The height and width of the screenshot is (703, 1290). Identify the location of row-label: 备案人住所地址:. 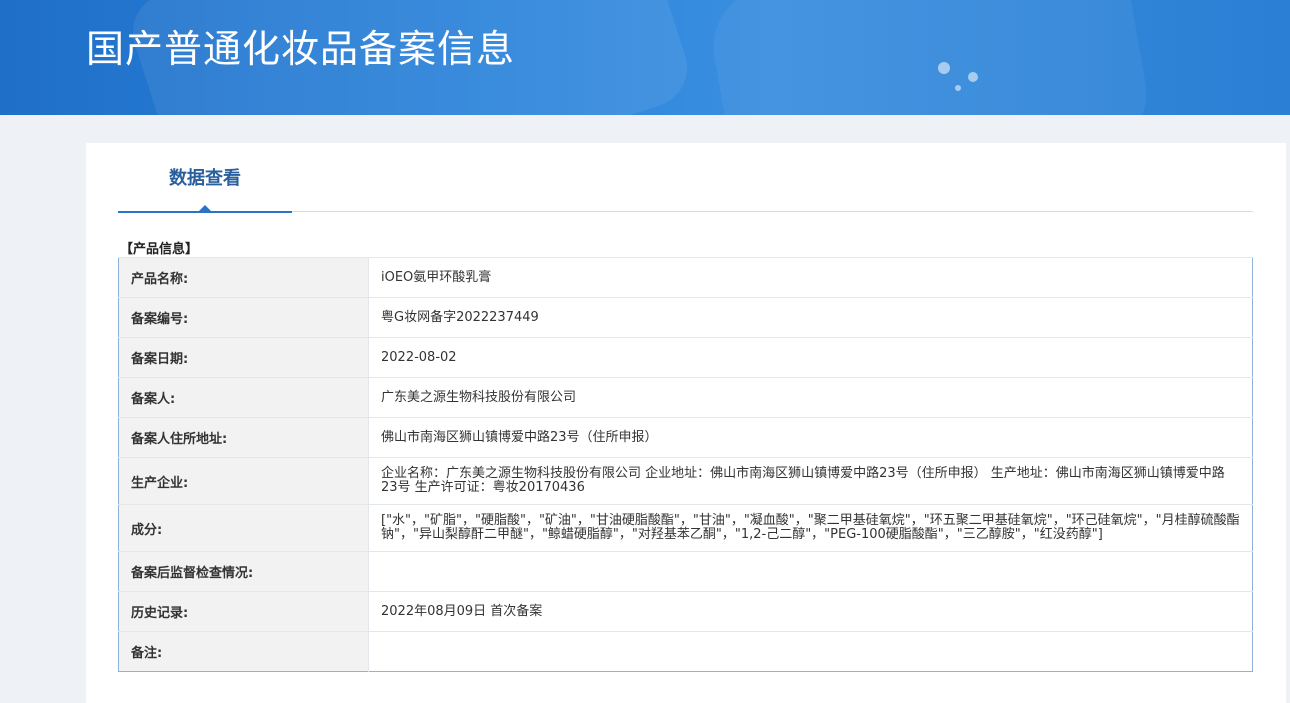
(243, 437).